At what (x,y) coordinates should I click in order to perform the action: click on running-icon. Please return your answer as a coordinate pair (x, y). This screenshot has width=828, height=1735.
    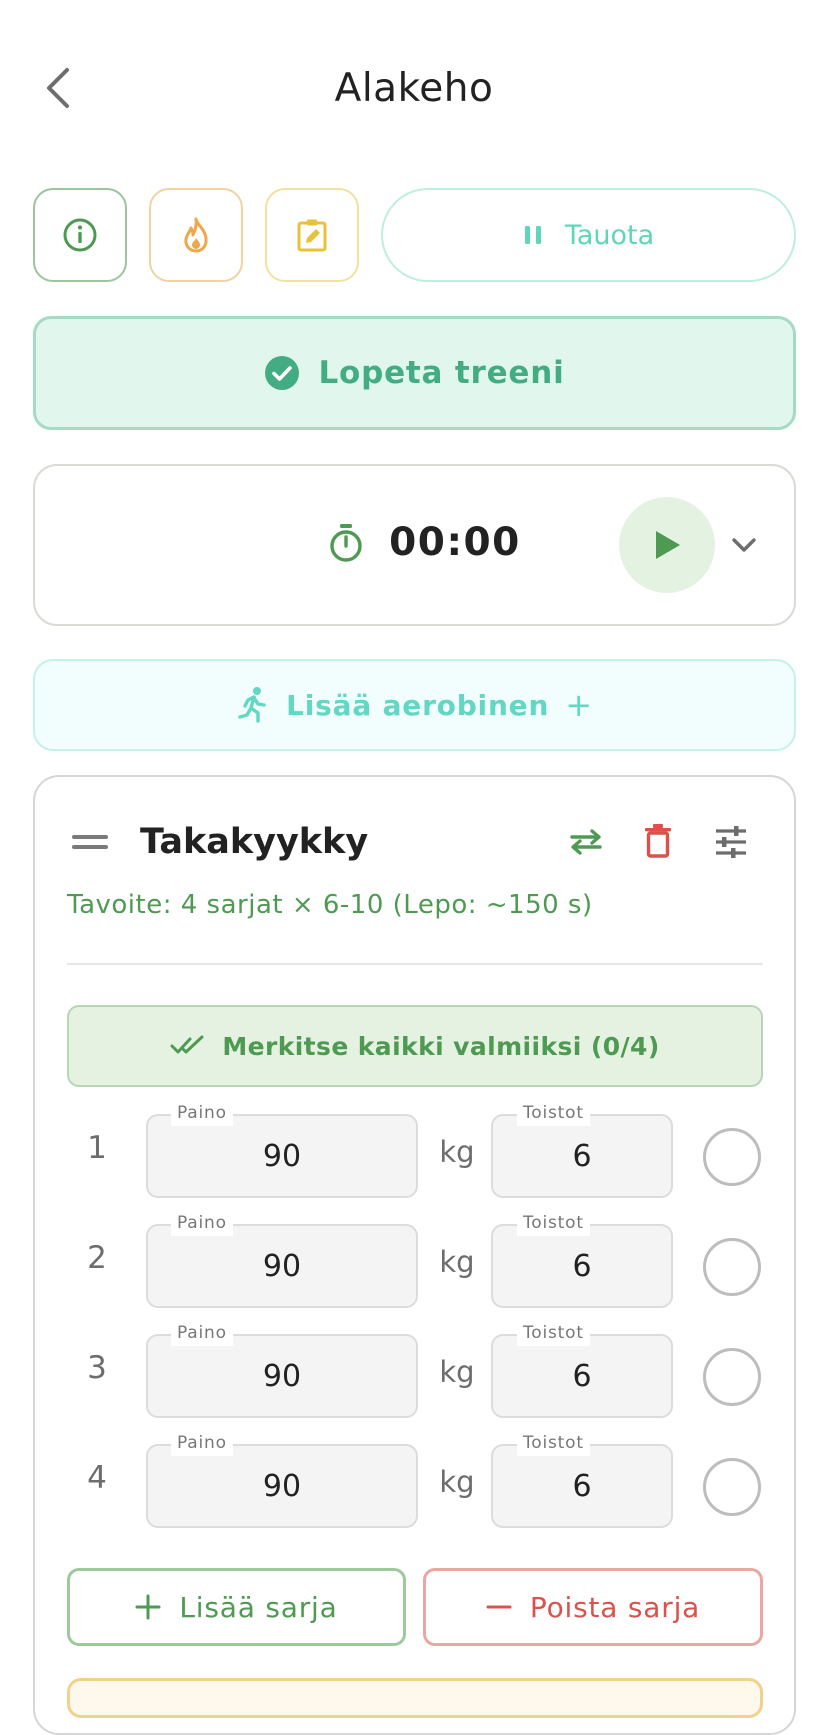
    Looking at the image, I should click on (252, 705).